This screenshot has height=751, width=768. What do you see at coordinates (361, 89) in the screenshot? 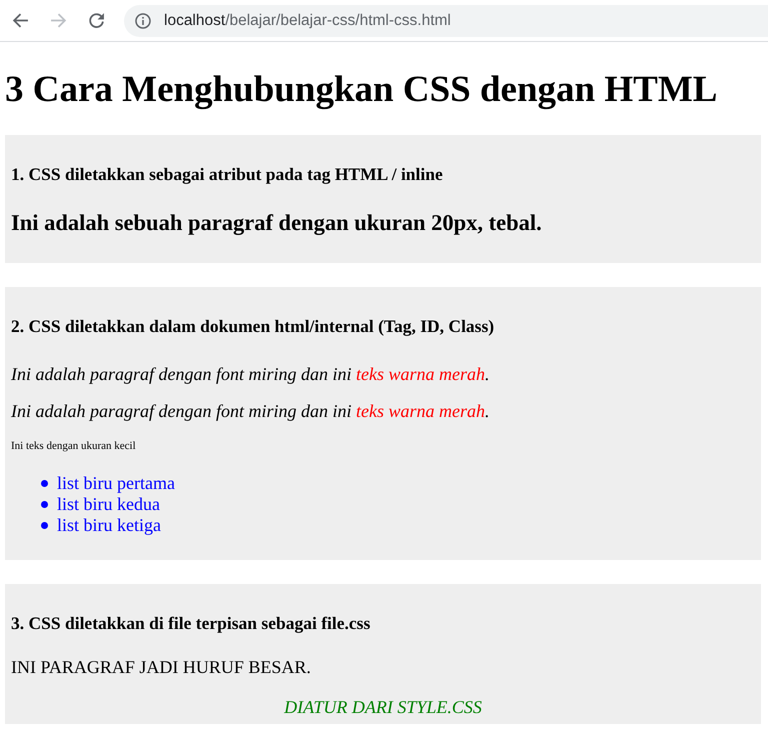
I see `page-title: 3 Cara Menghubungkan CSS dengan HTML` at bounding box center [361, 89].